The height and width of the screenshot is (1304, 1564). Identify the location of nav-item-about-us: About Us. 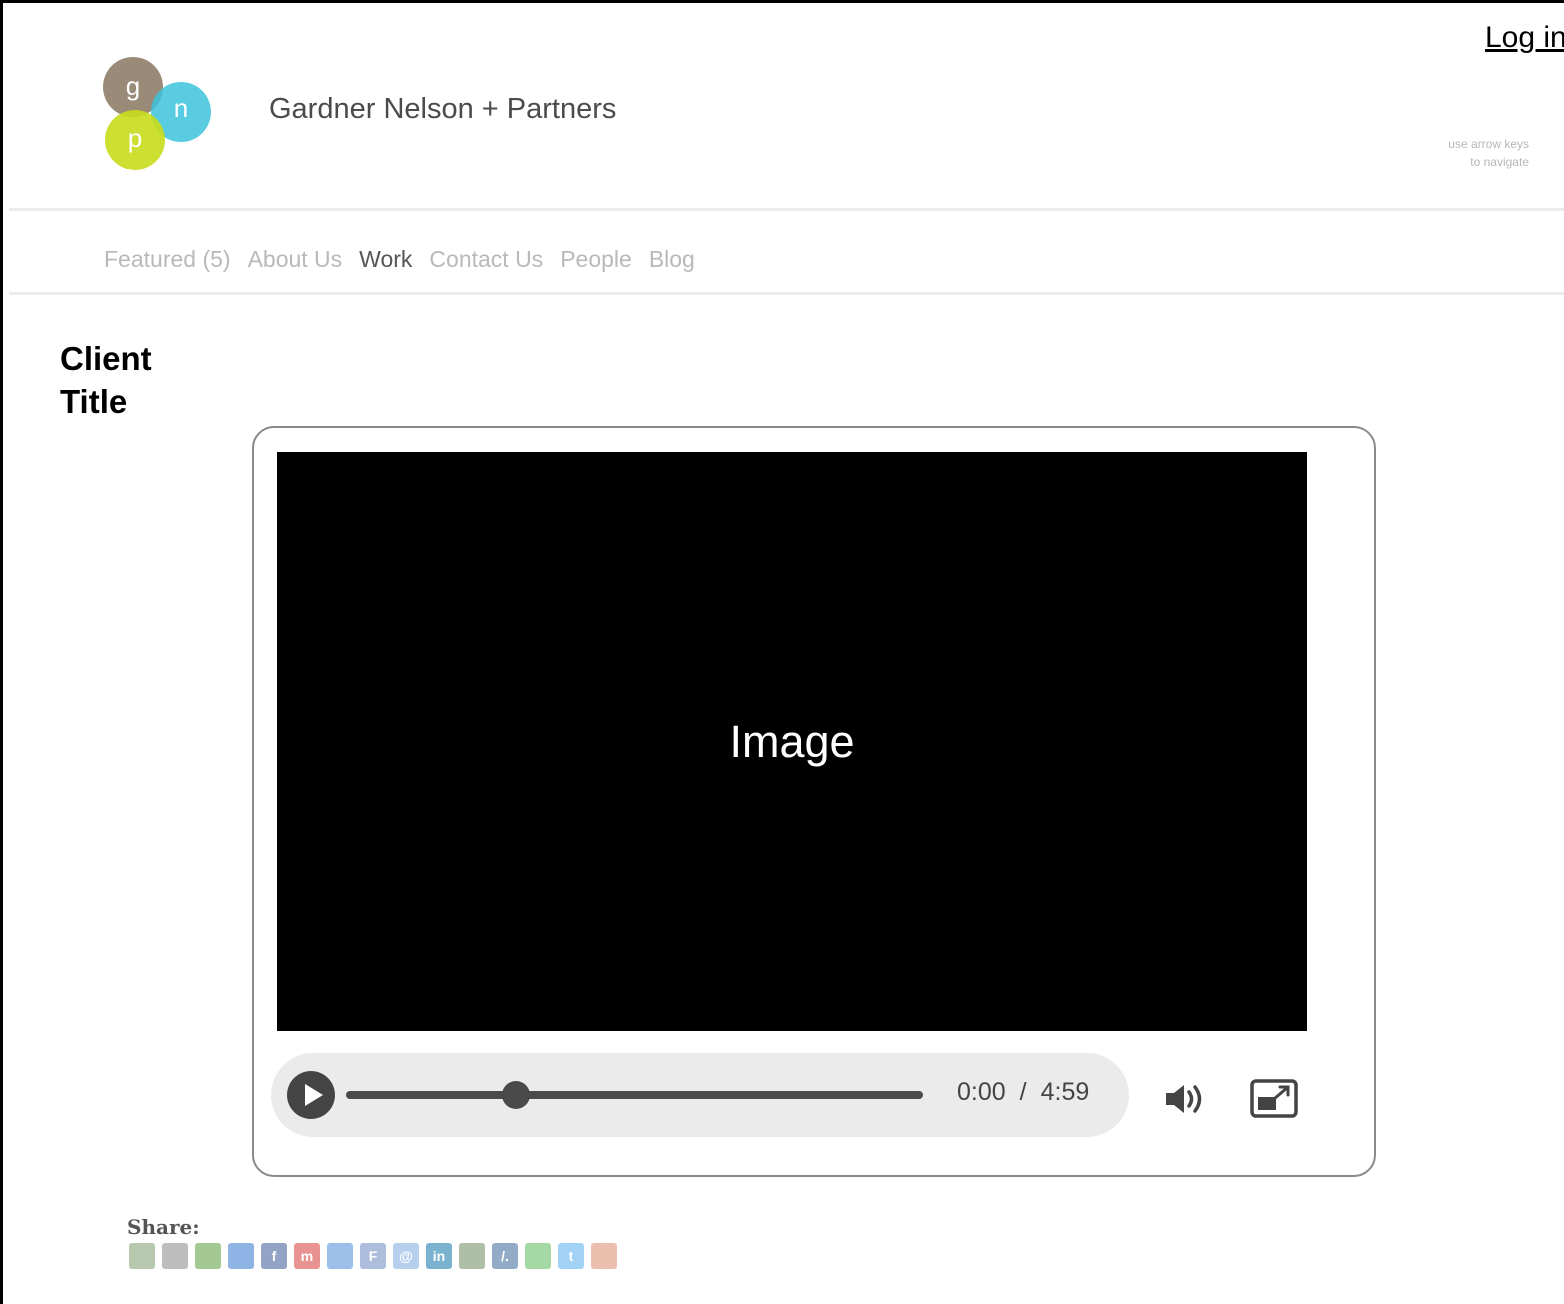
(295, 259).